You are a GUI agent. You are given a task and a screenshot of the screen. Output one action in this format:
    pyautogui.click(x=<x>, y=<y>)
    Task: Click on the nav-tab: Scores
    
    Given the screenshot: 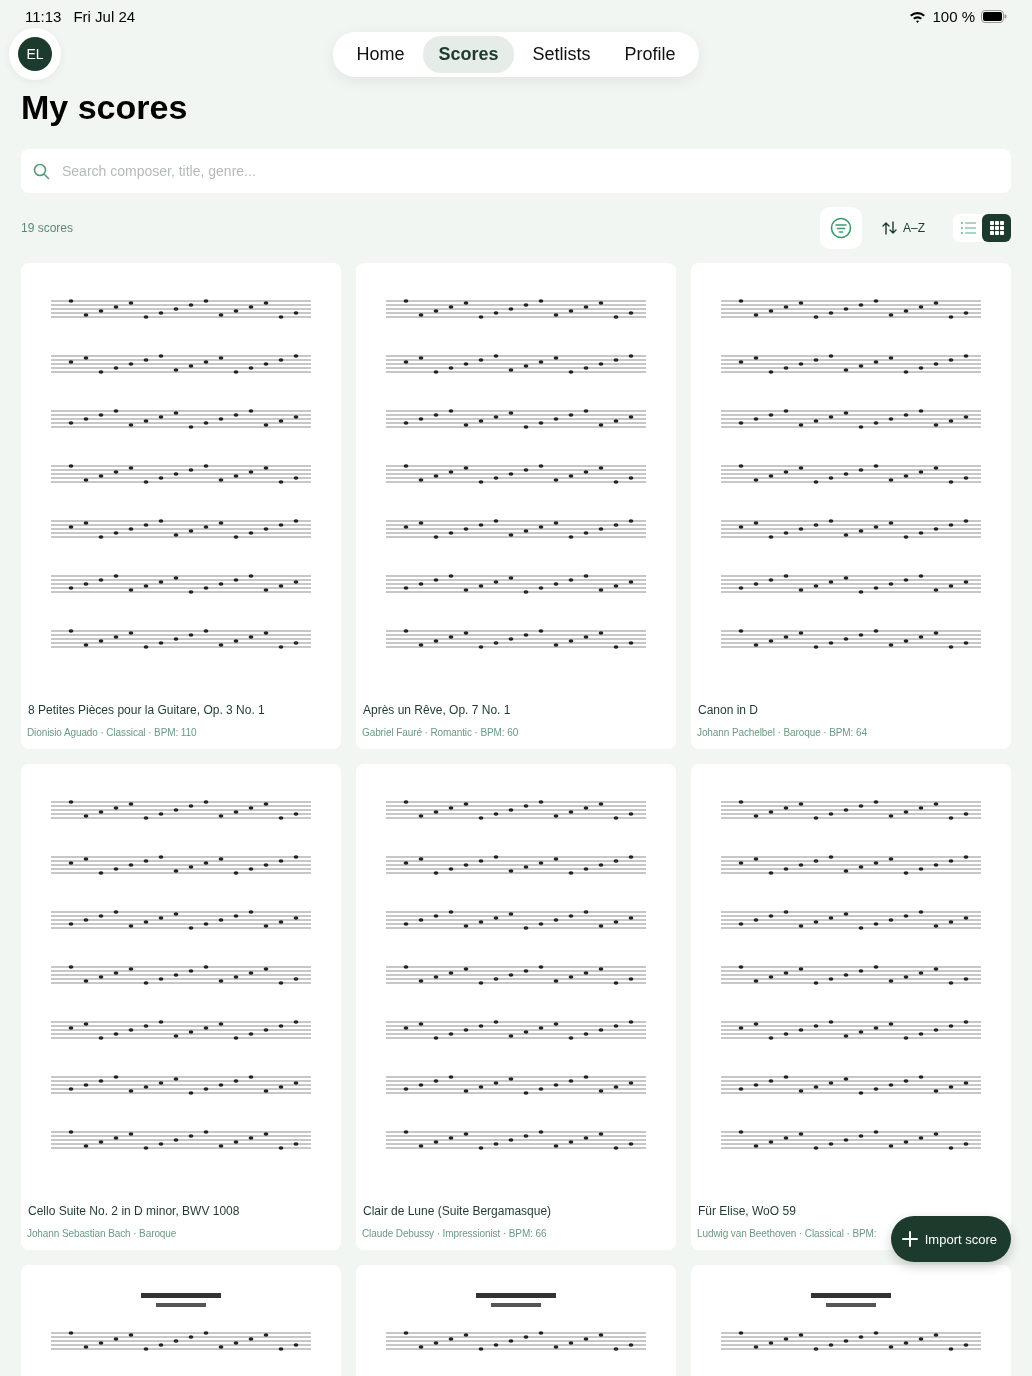 What is the action you would take?
    pyautogui.click(x=468, y=54)
    